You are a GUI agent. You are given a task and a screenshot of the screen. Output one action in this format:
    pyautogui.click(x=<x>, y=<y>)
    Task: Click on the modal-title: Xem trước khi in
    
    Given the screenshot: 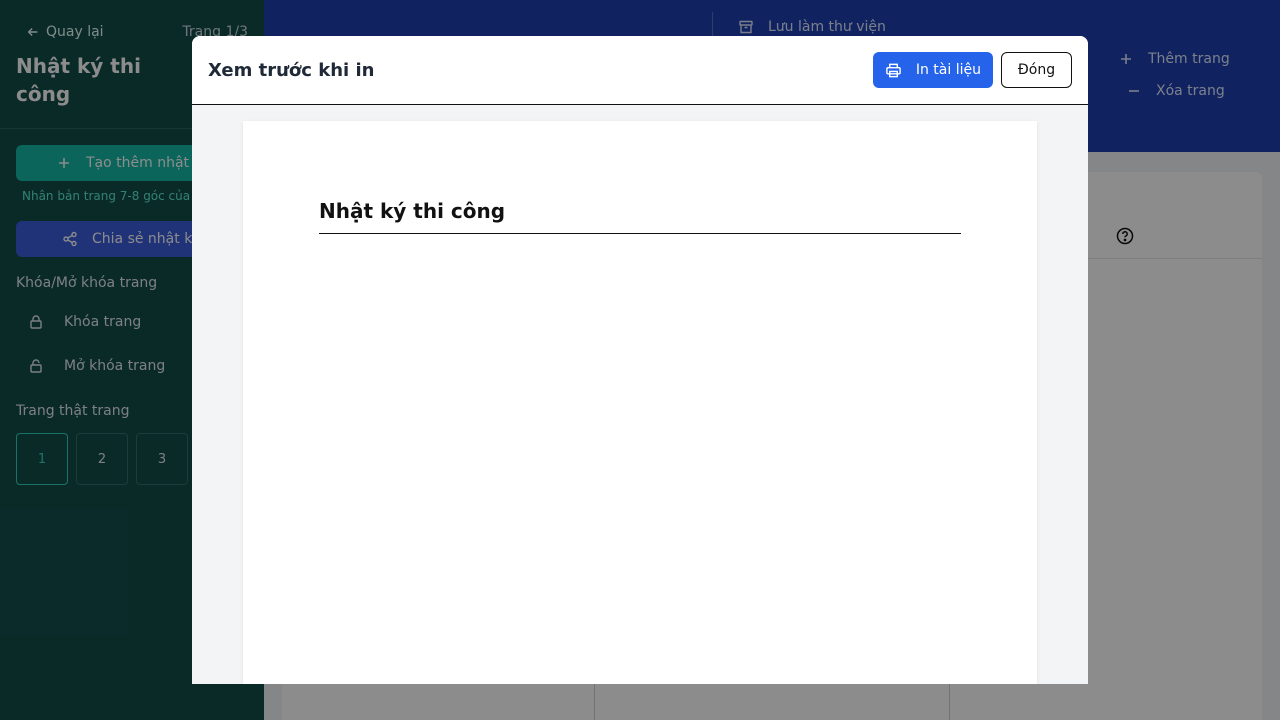 What is the action you would take?
    pyautogui.click(x=291, y=70)
    